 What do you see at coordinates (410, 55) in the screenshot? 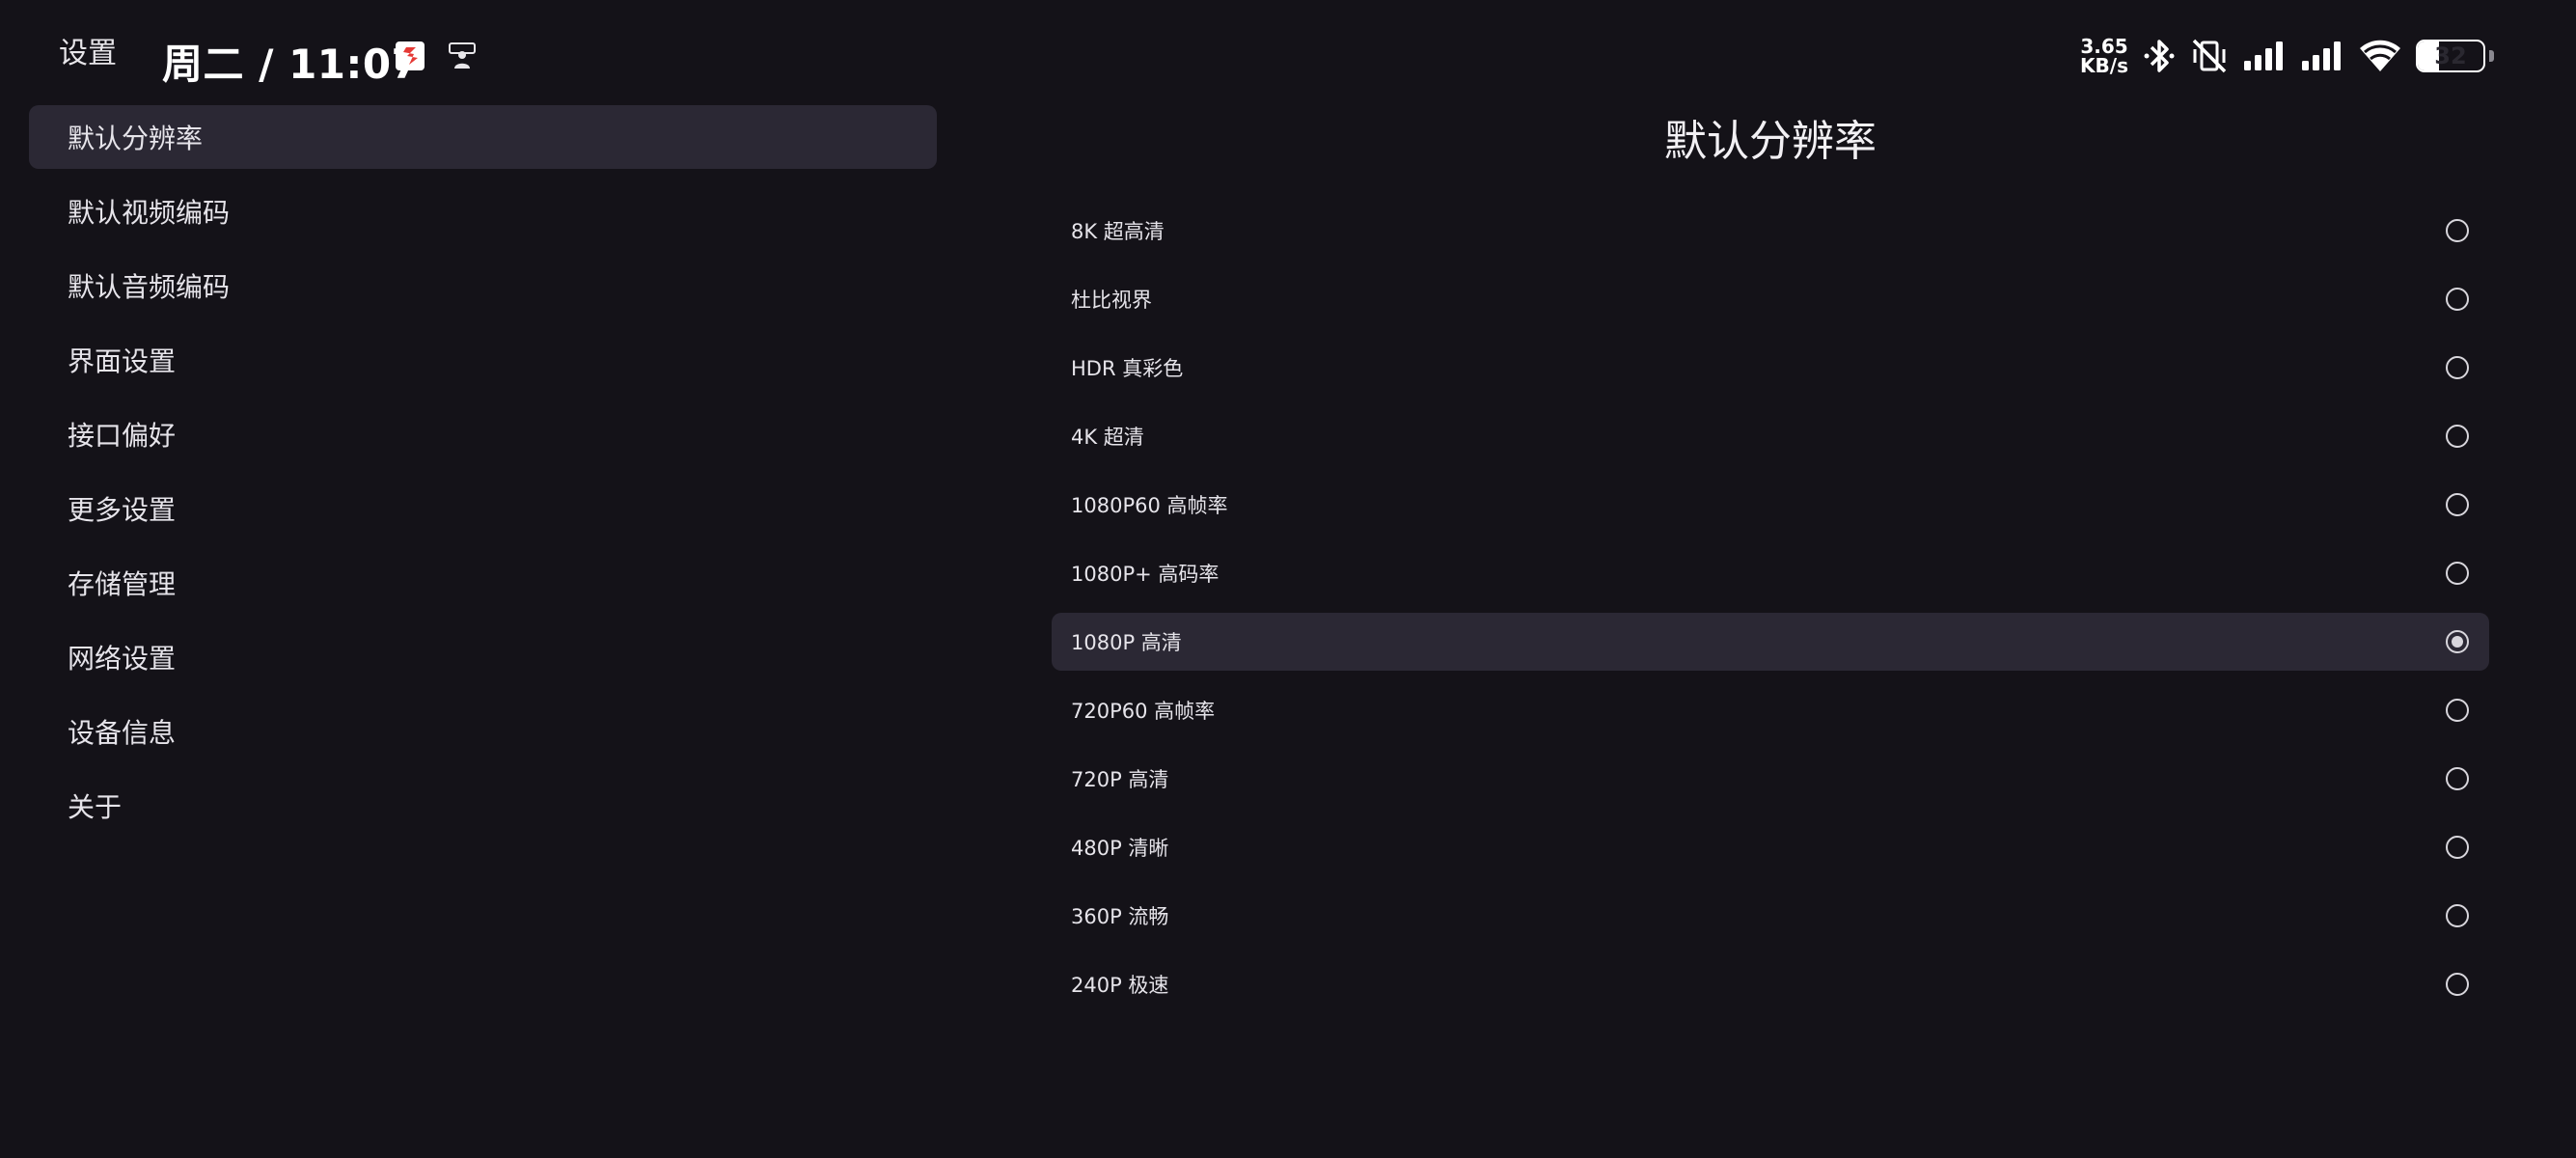
I see `app-s-icon` at bounding box center [410, 55].